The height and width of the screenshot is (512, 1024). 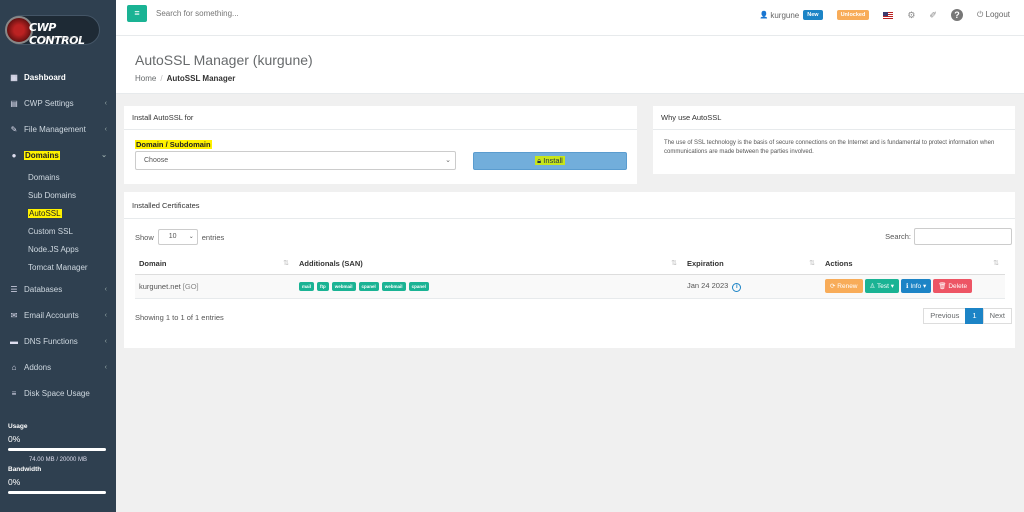 I want to click on submenu-item-domains: Domains, so click(x=58, y=177).